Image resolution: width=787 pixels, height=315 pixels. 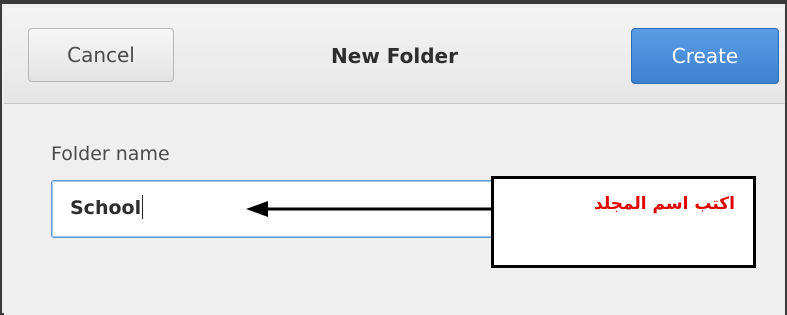 I want to click on annotation-callout: اكتب اسم المجلد, so click(x=623, y=222).